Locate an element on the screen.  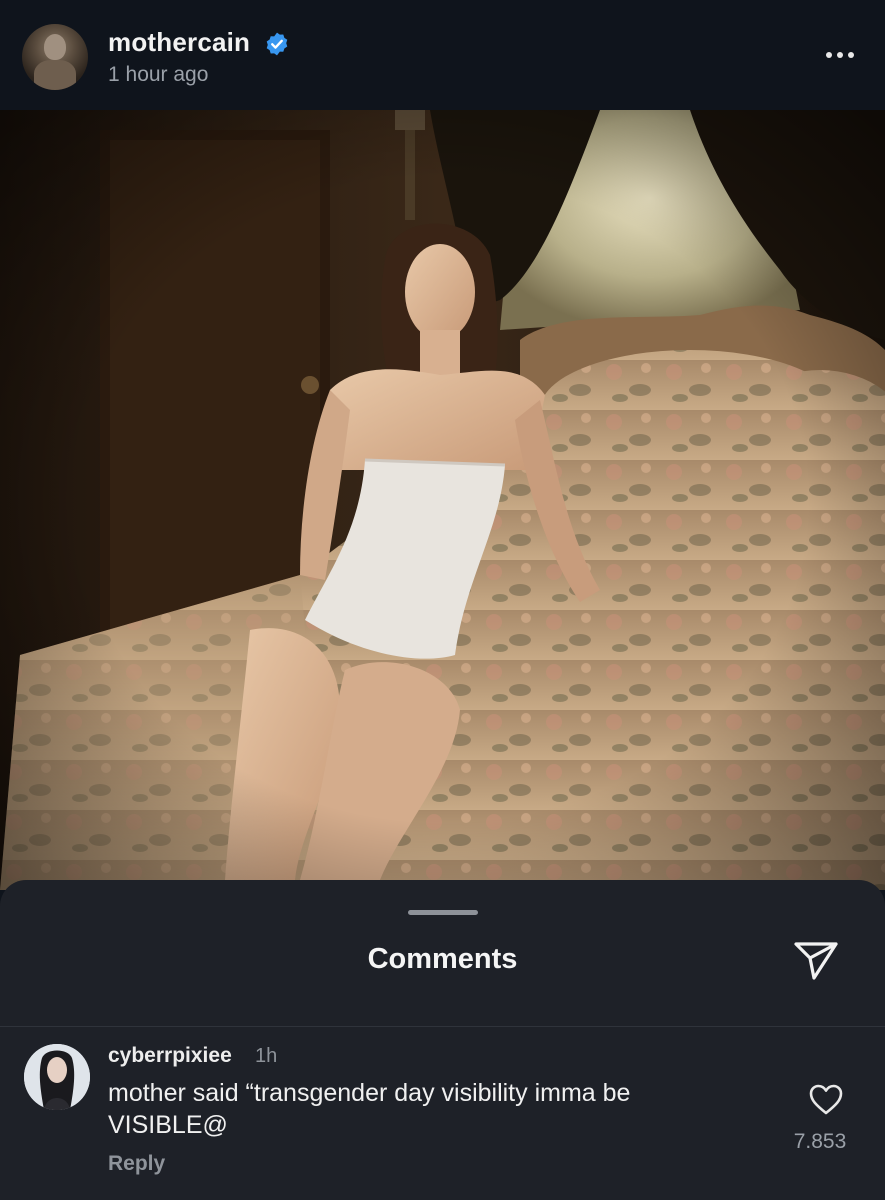
comments-title: Comments is located at coordinates (442, 959).